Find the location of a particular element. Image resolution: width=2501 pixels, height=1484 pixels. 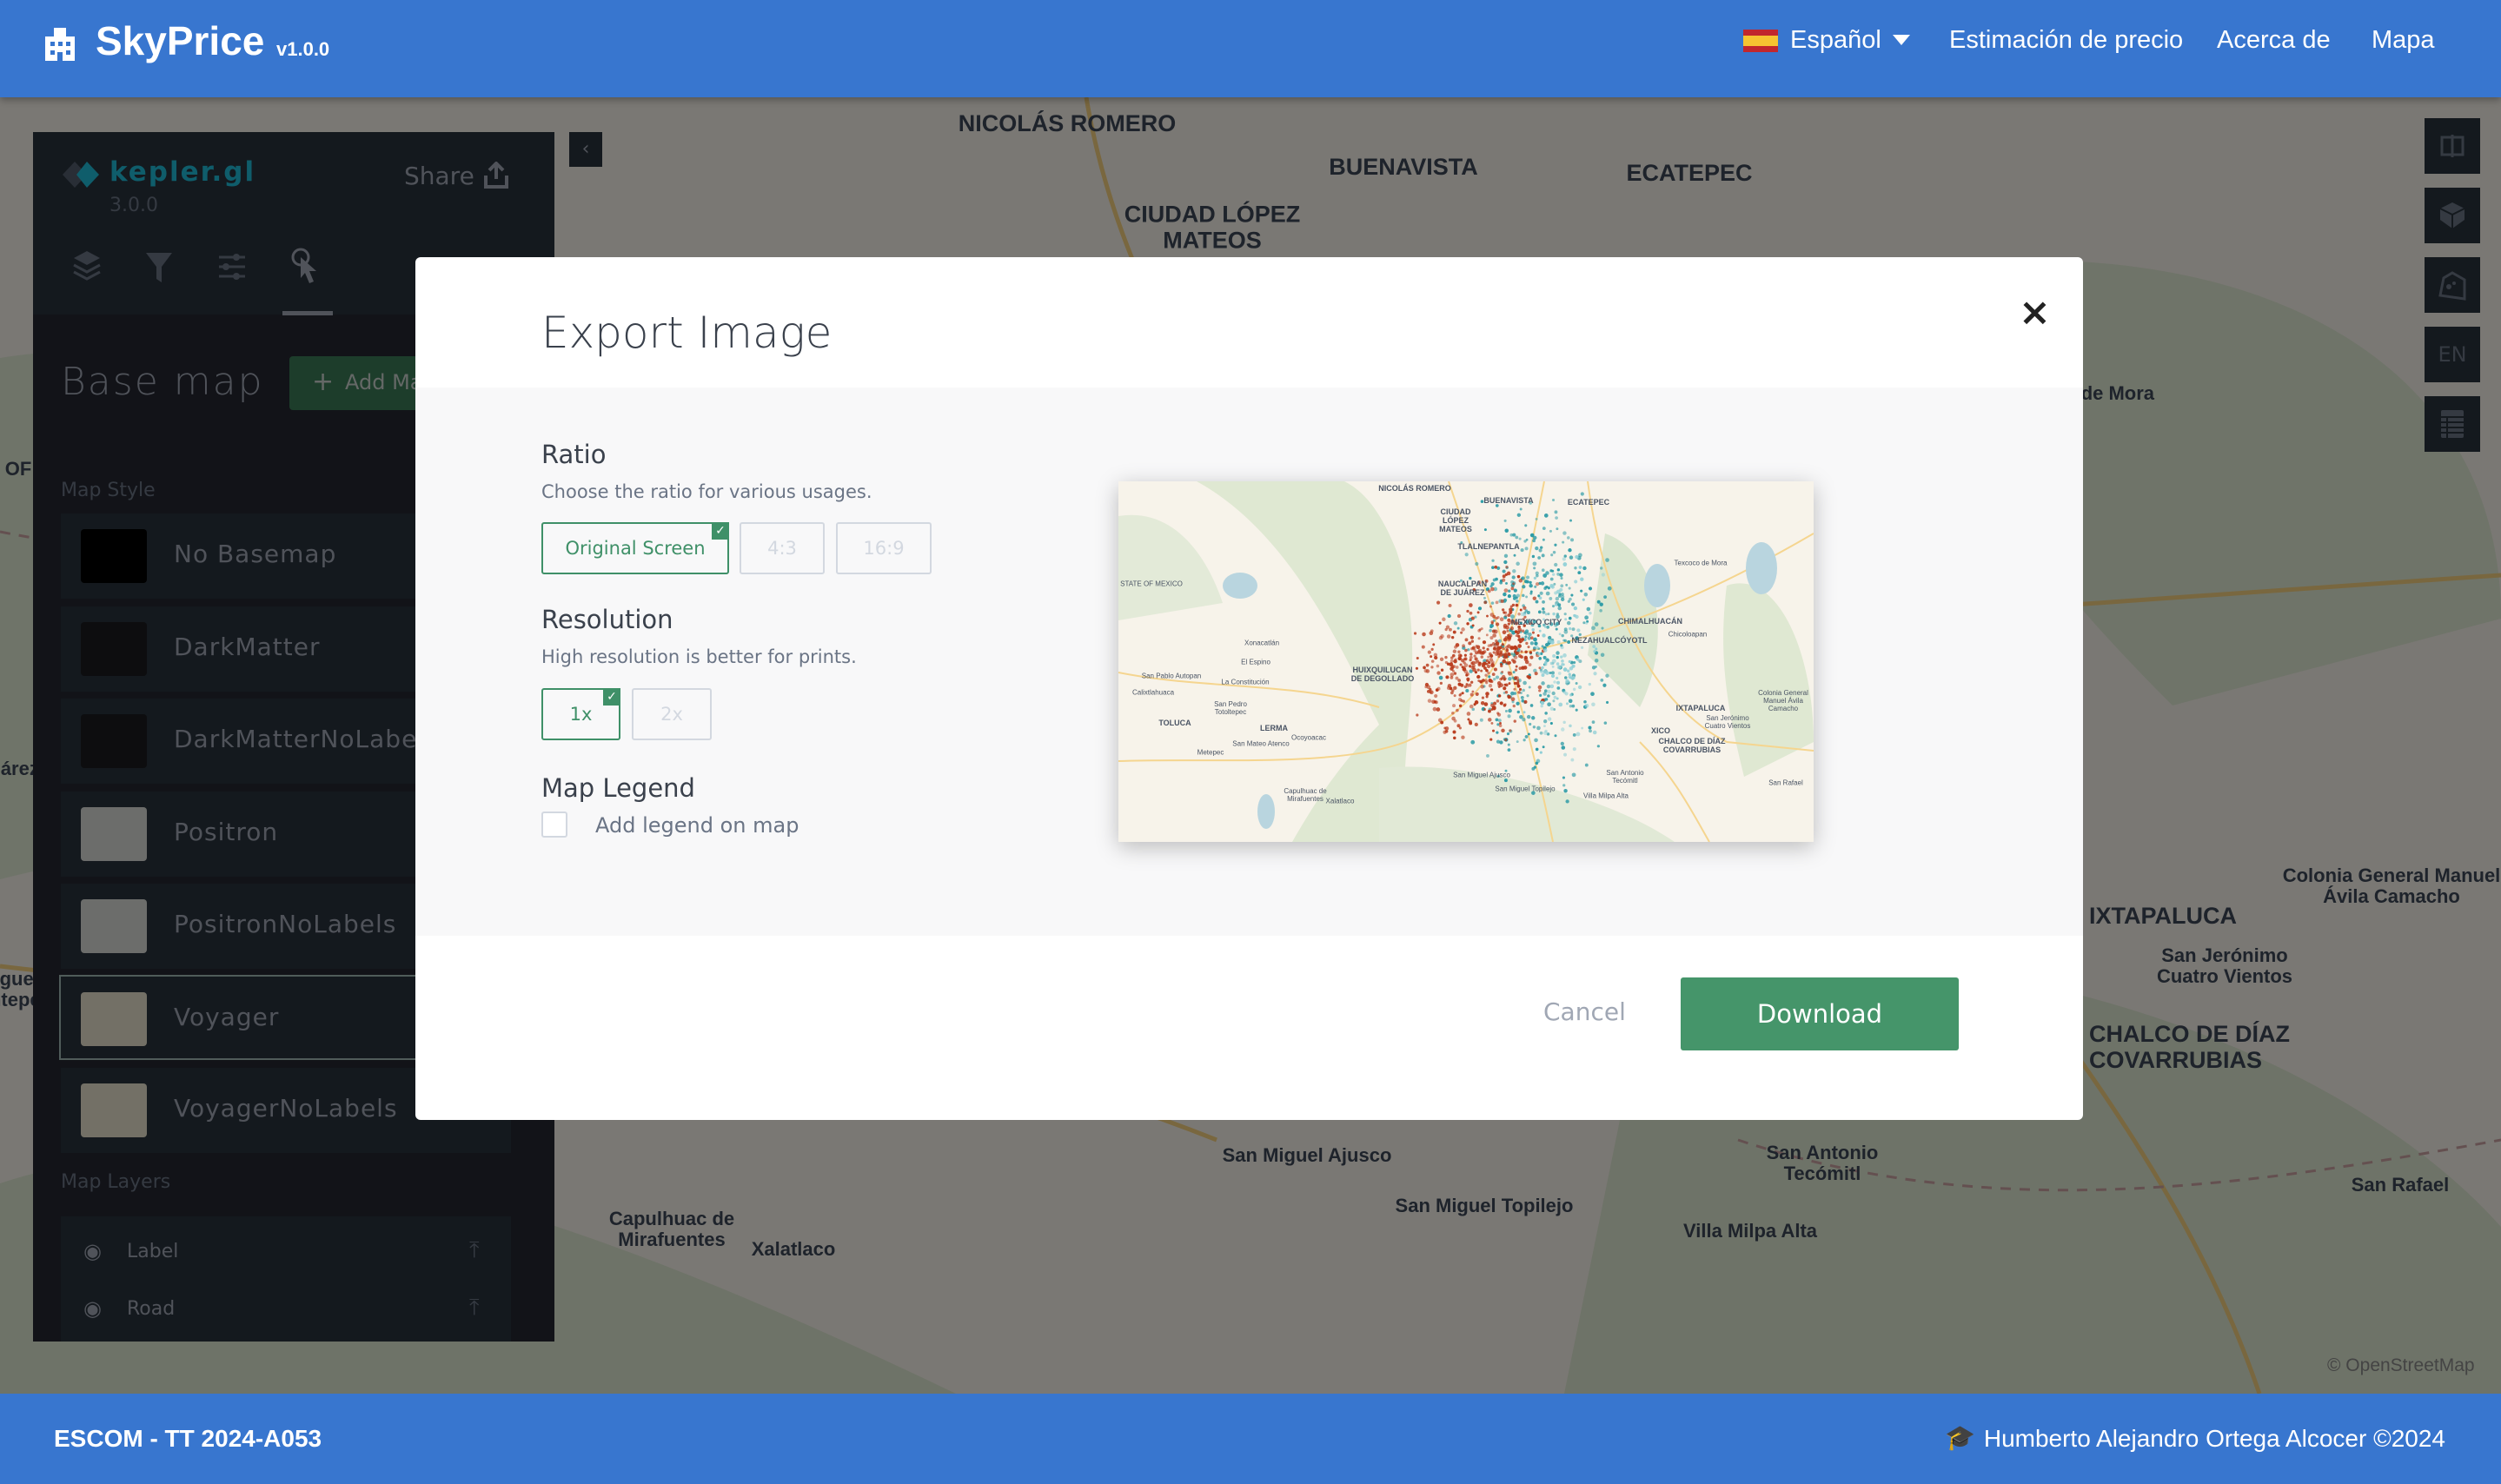

preview-label: La Constitución is located at coordinates (1245, 682).